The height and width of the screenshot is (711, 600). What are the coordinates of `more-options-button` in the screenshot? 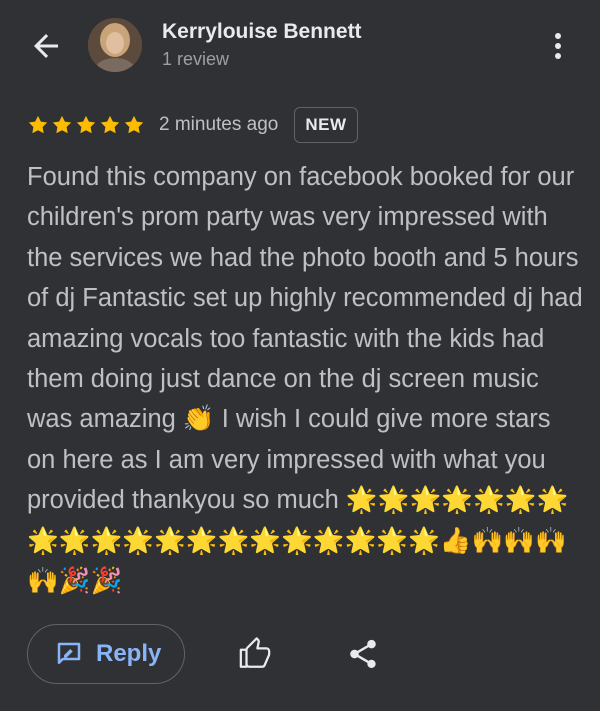 It's located at (558, 46).